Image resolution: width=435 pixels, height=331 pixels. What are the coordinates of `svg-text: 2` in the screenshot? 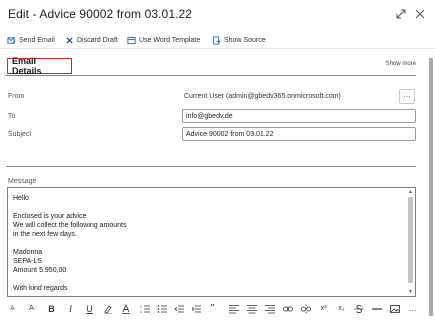 It's located at (141, 312).